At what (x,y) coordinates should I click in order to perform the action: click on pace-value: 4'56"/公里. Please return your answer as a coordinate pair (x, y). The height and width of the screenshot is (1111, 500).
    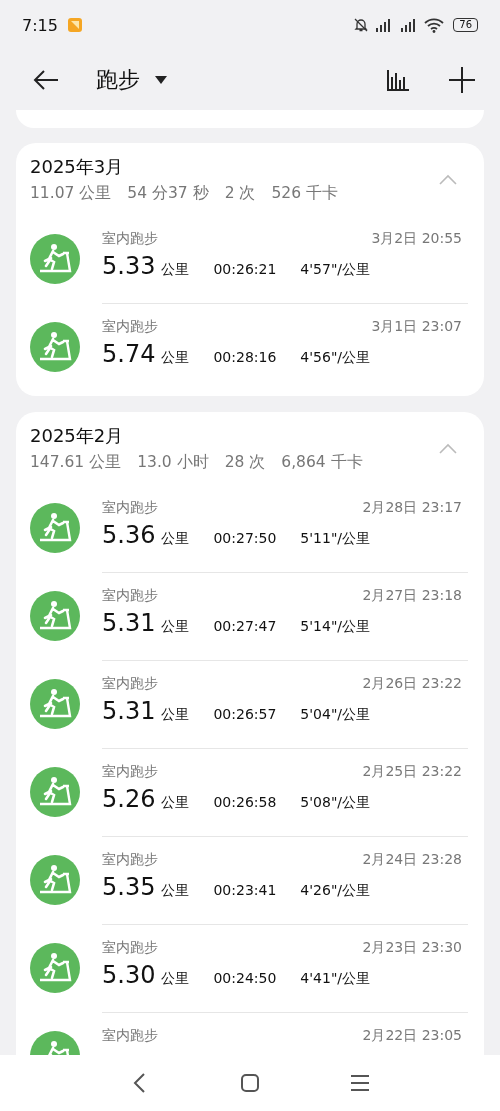
    Looking at the image, I should click on (335, 358).